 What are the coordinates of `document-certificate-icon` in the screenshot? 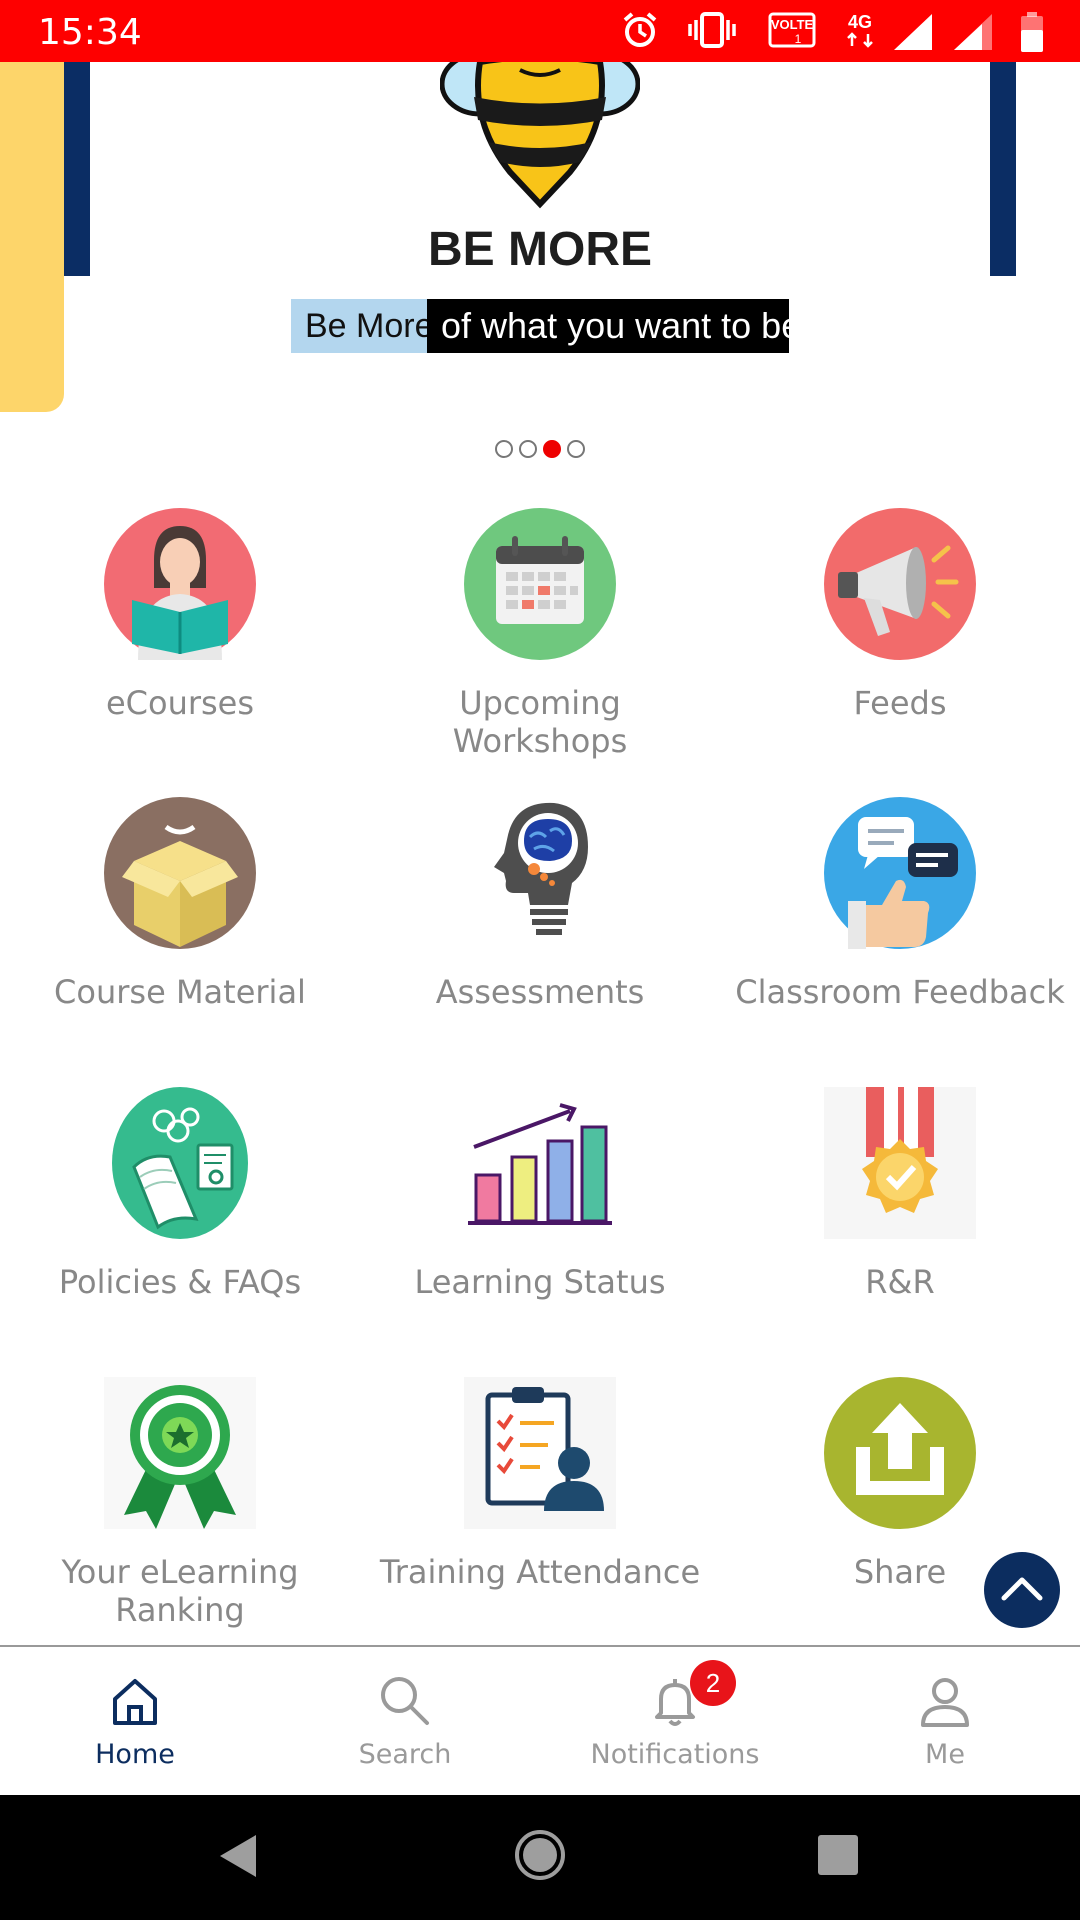 It's located at (180, 1163).